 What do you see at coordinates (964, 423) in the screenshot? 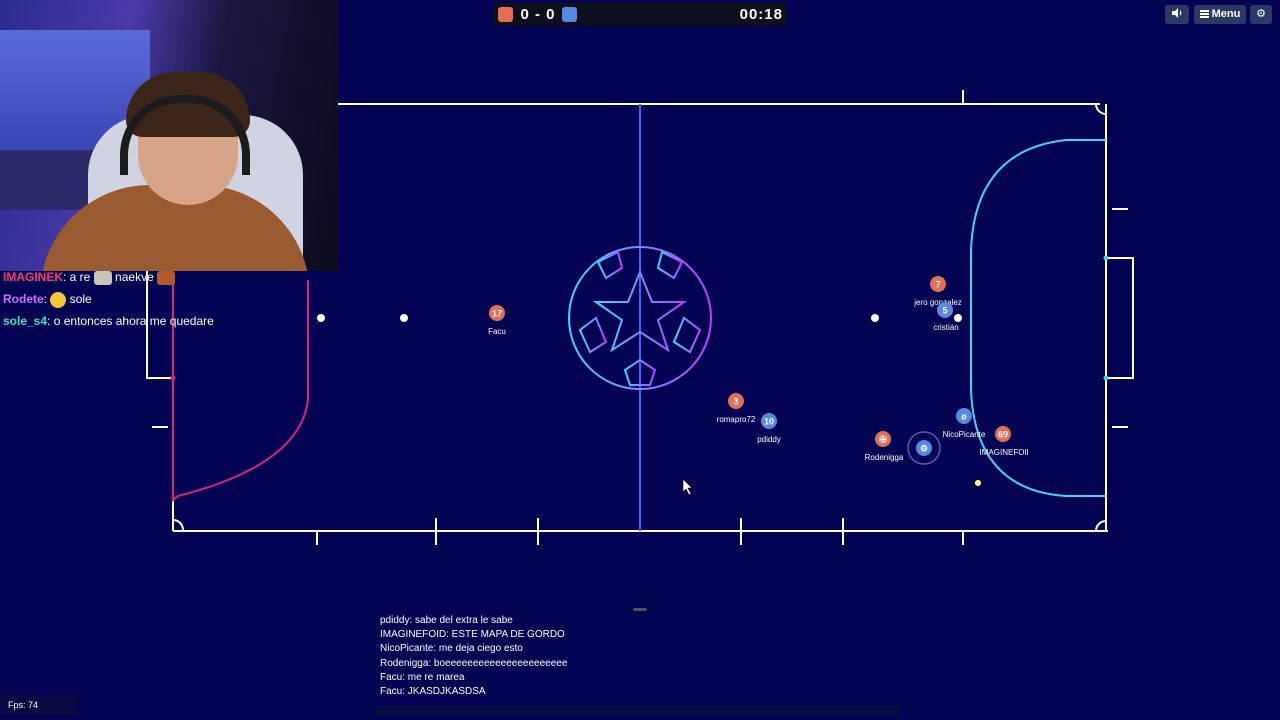
I see `player-blue: ø NicoPicante` at bounding box center [964, 423].